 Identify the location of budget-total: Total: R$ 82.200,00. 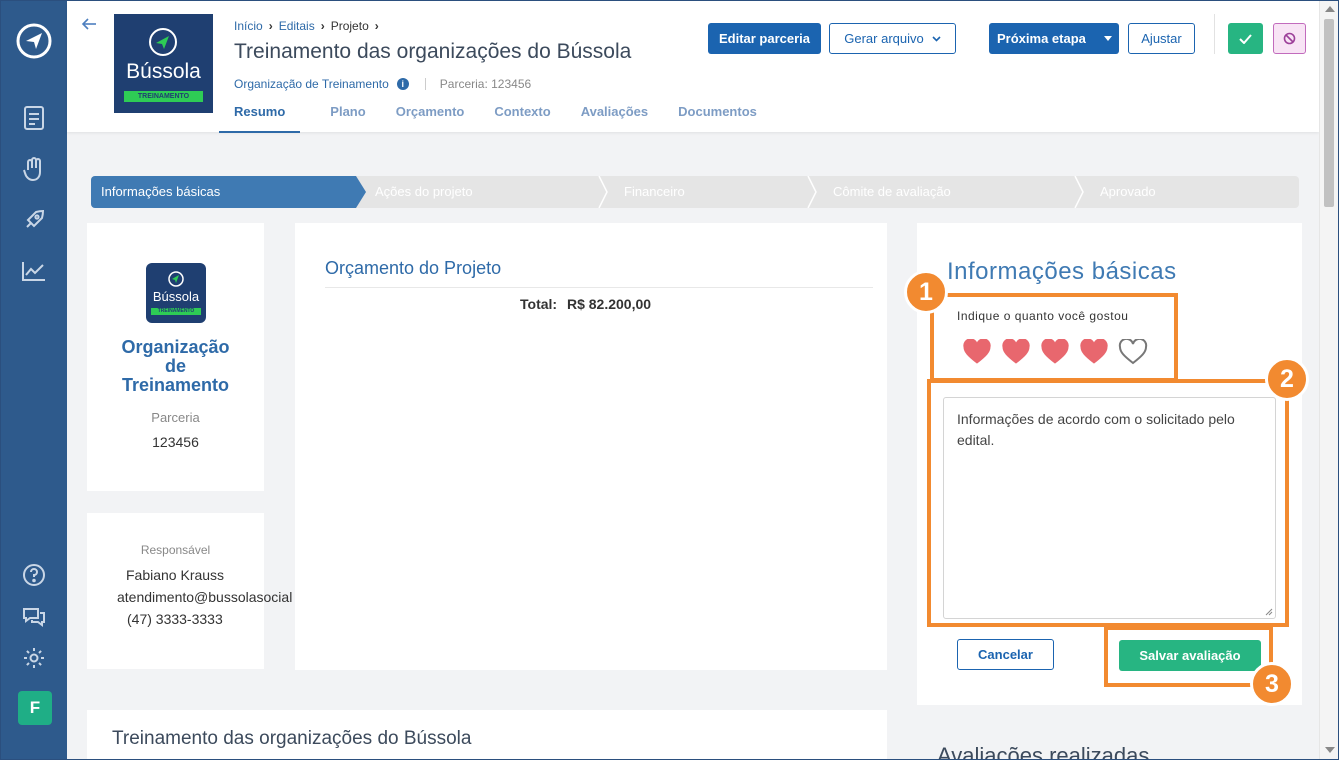
(585, 304).